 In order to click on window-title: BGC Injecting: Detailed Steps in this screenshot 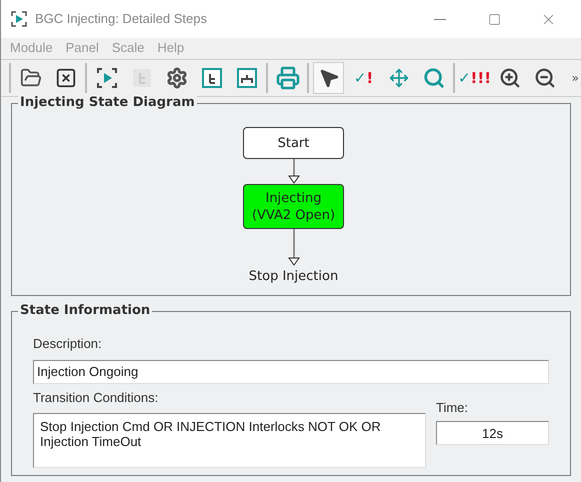, I will do `click(121, 19)`.